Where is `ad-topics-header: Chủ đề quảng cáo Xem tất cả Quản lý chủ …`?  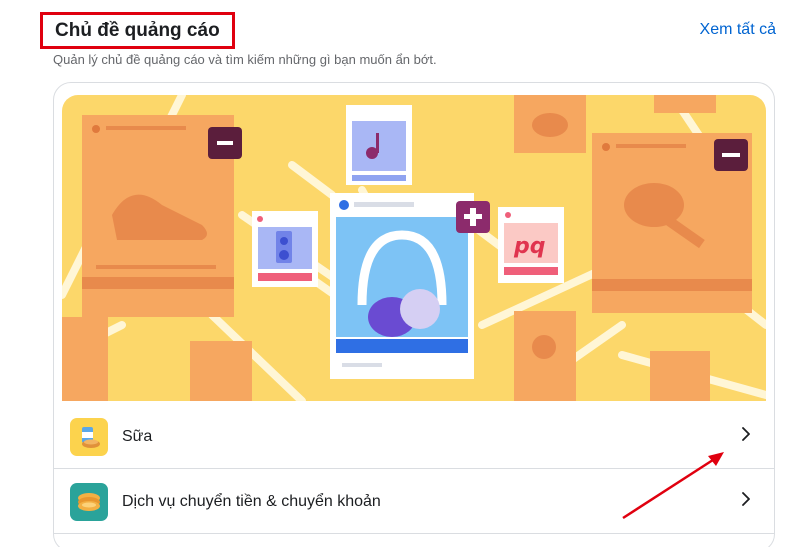
ad-topics-header: Chủ đề quảng cáo Xem tất cả Quản lý chủ … is located at coordinates (410, 39).